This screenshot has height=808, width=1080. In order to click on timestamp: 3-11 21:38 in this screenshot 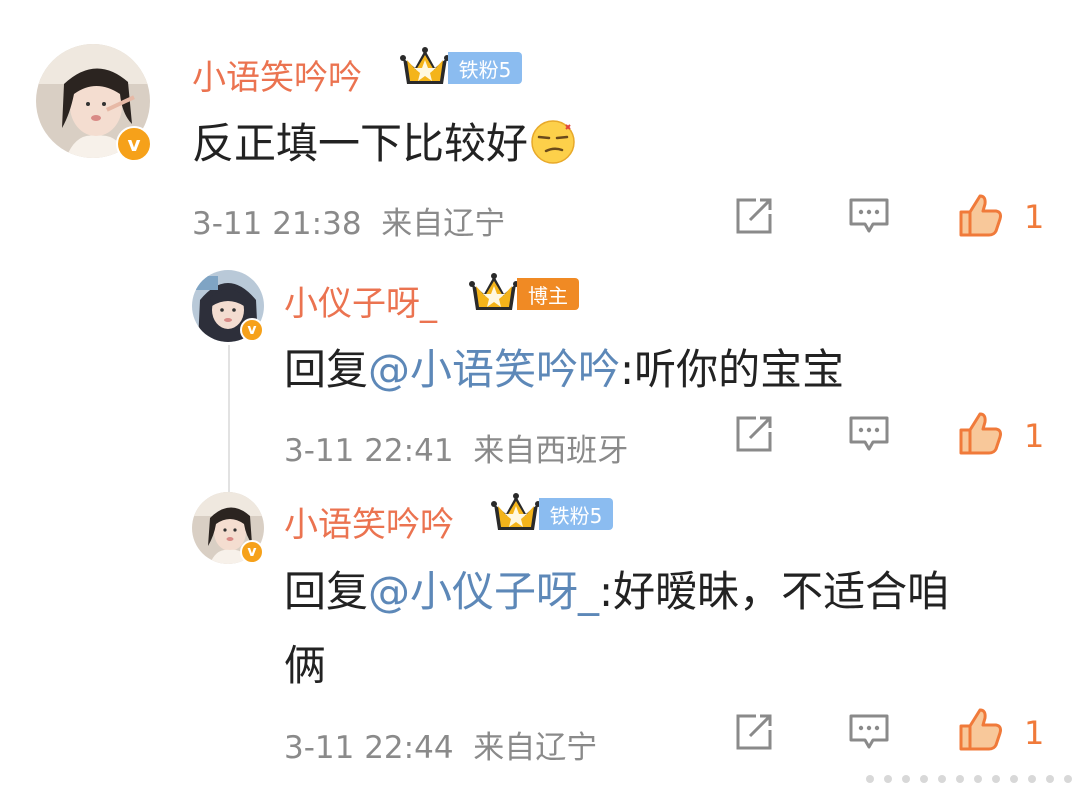, I will do `click(277, 224)`.